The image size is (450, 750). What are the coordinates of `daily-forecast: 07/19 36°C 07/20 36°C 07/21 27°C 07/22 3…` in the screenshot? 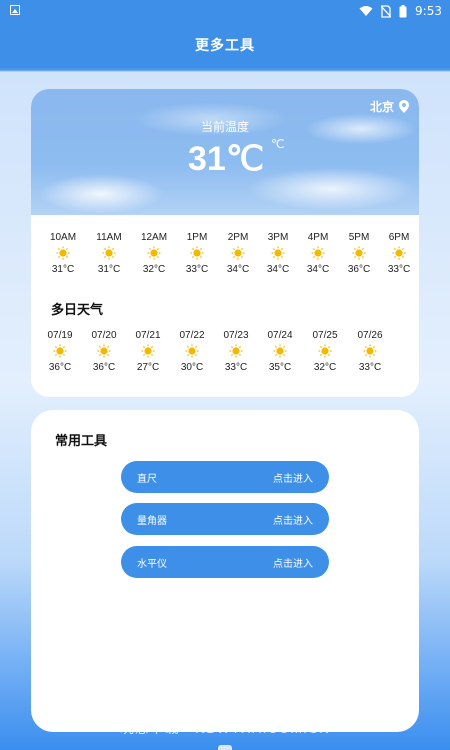 It's located at (225, 360).